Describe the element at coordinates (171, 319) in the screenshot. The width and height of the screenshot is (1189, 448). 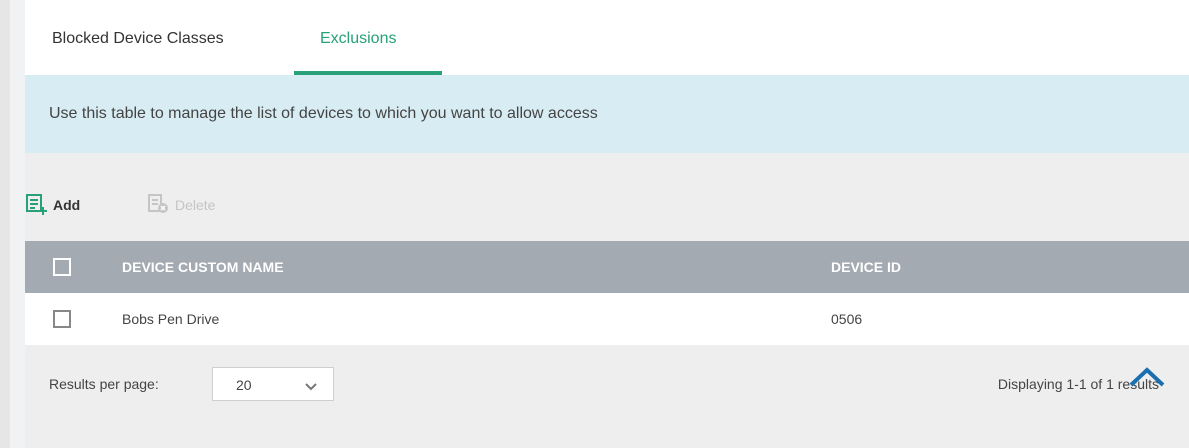
I see `device-custom-name-cell: Bobs Pen Drive` at that location.